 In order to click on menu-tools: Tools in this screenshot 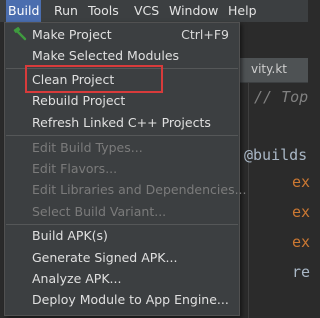, I will do `click(103, 11)`.